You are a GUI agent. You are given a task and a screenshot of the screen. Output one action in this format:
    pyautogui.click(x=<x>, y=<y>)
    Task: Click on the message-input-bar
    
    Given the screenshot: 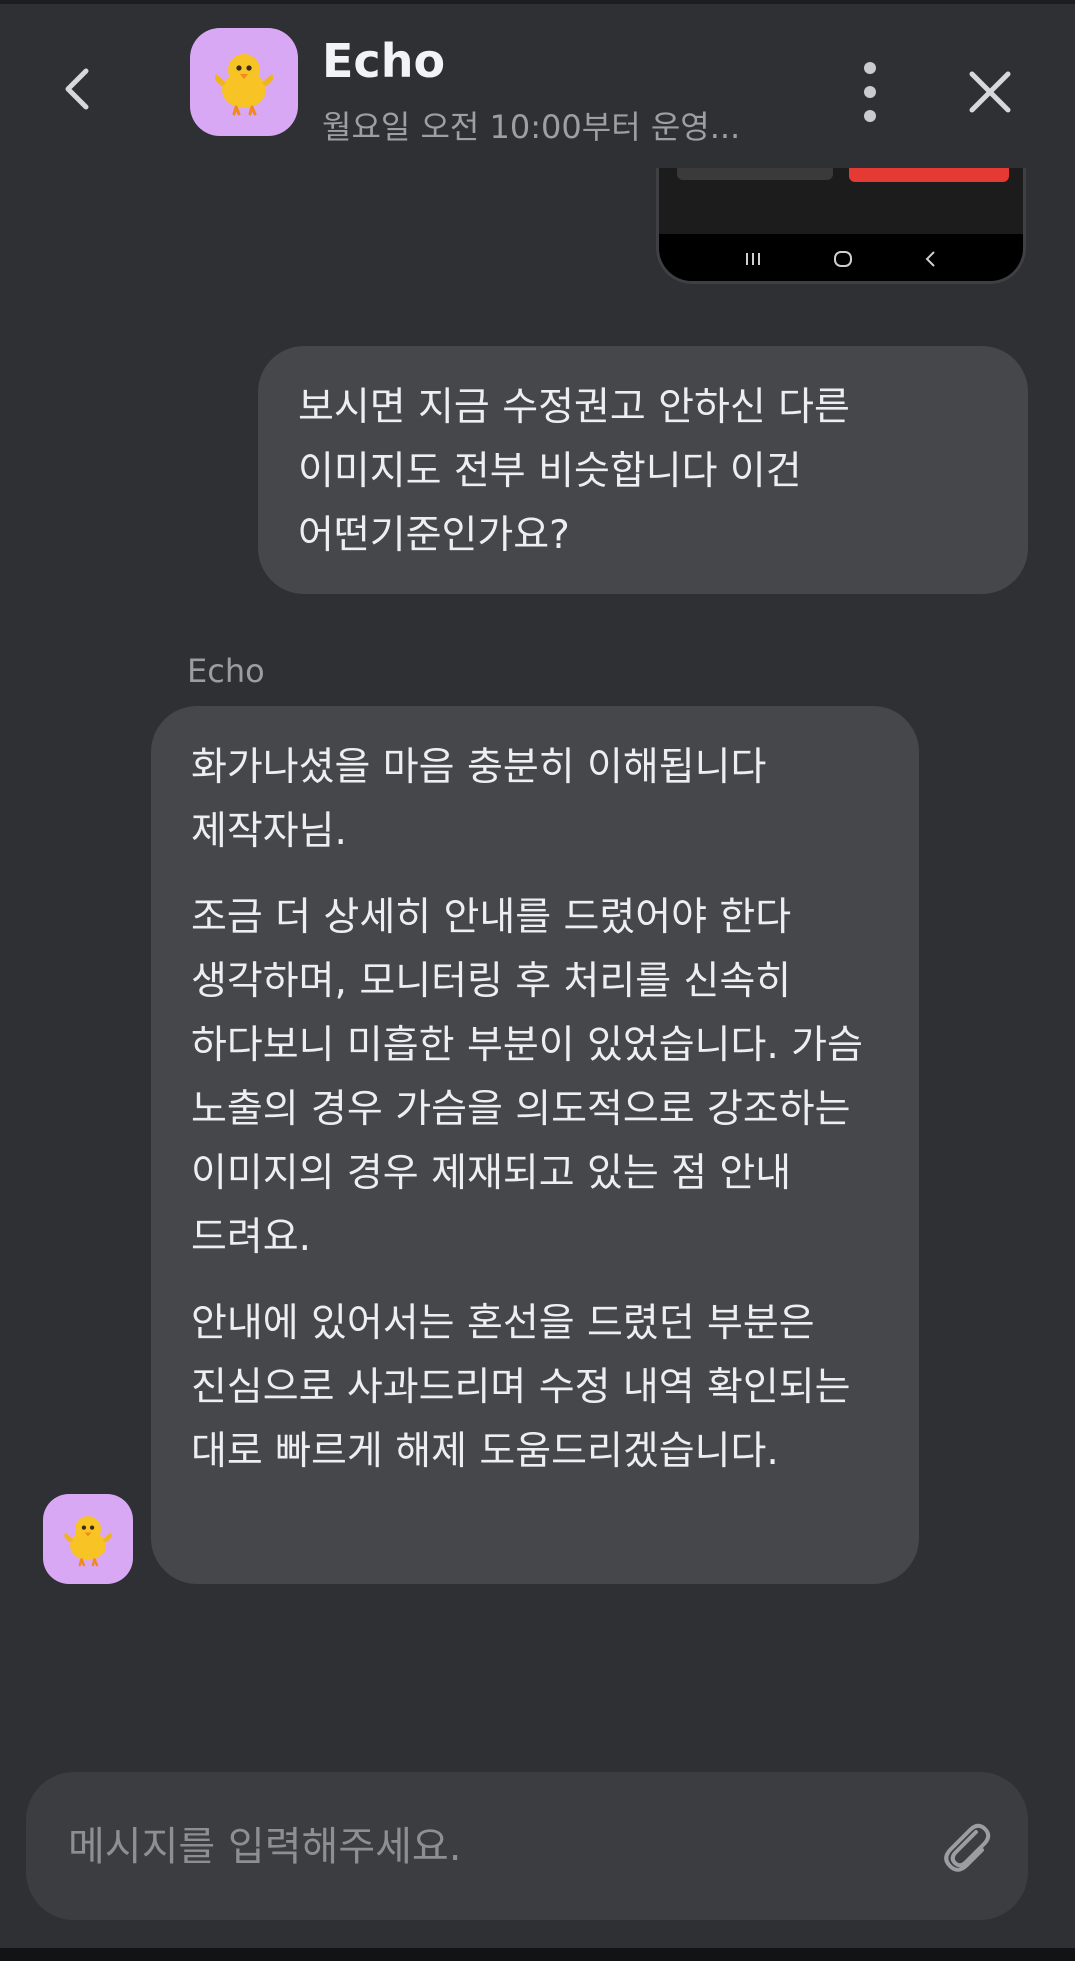 What is the action you would take?
    pyautogui.click(x=527, y=1847)
    